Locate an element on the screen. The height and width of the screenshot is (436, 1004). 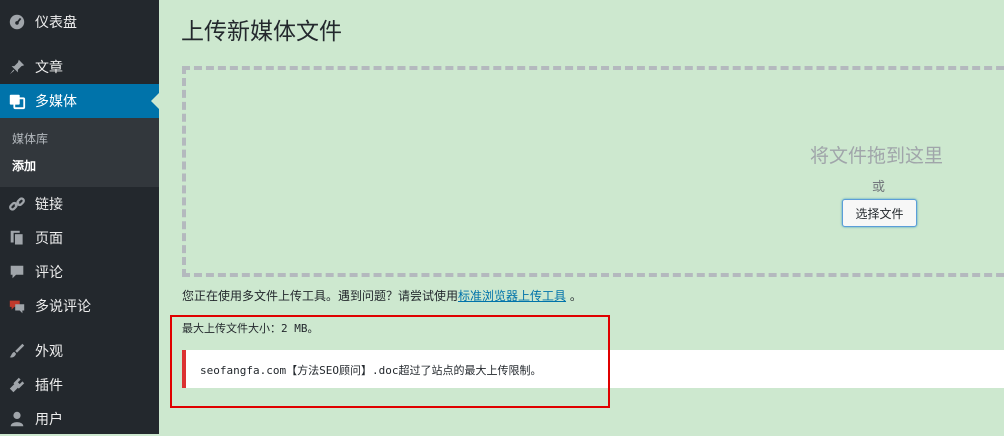
drop-instructions: 将文件拖到这里 is located at coordinates (877, 156).